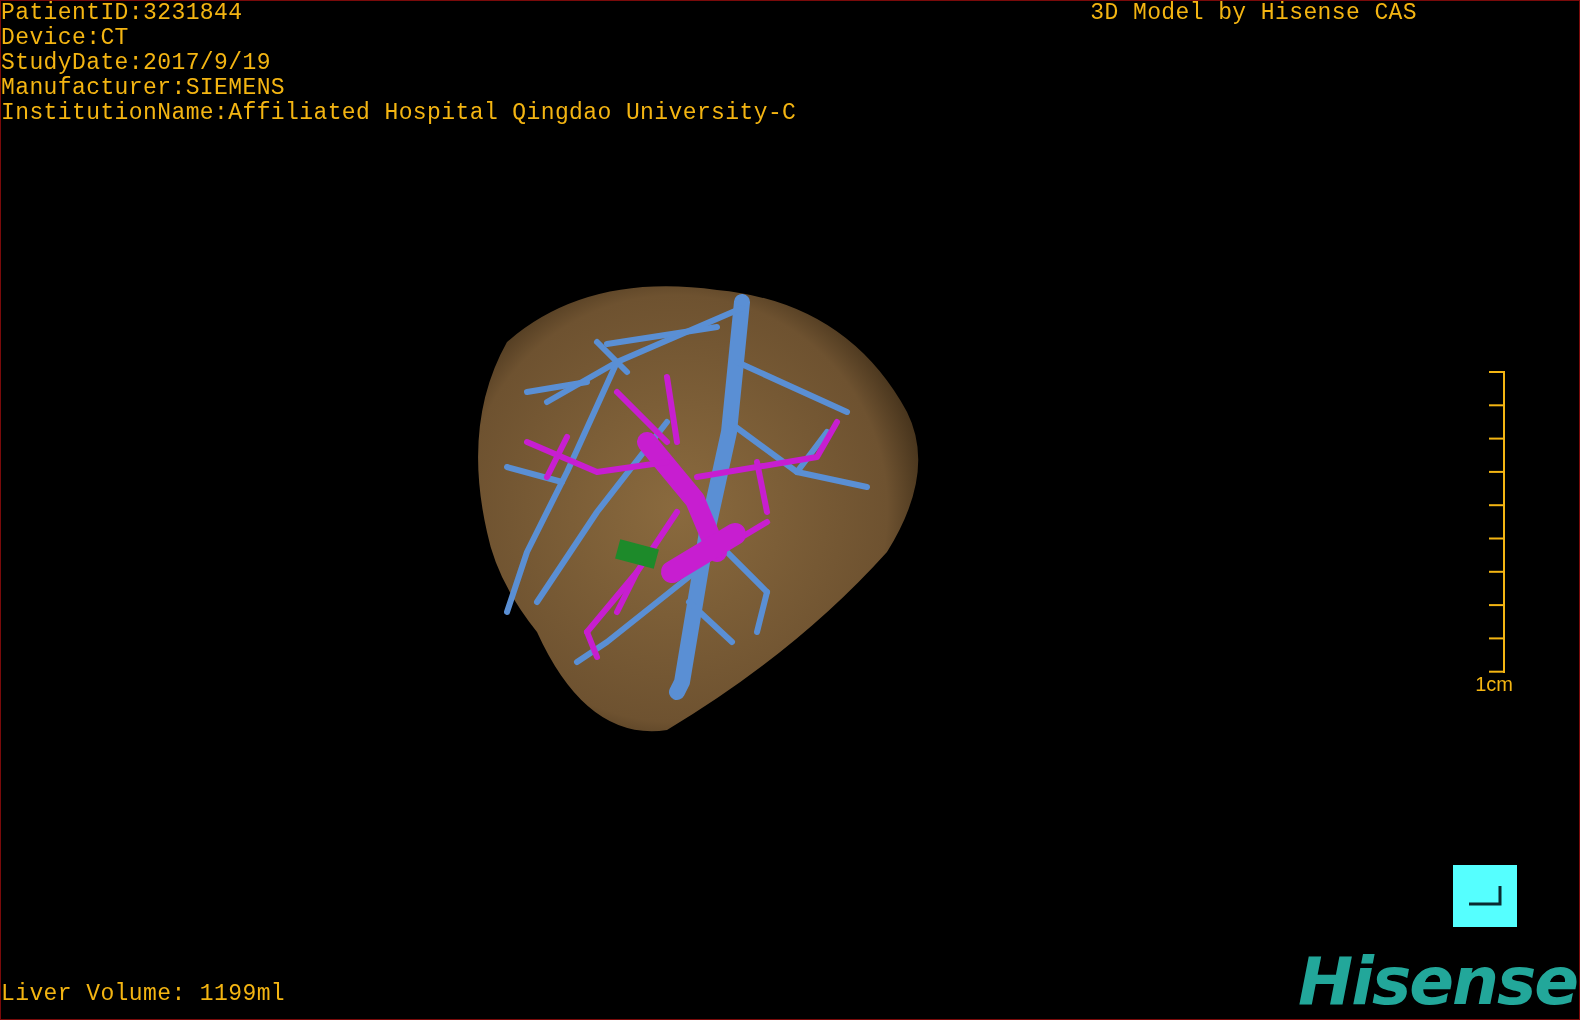 Image resolution: width=1580 pixels, height=1020 pixels. Describe the element at coordinates (136, 63) in the screenshot. I see `study-info-line: StudyDate:2017/9/19` at that location.